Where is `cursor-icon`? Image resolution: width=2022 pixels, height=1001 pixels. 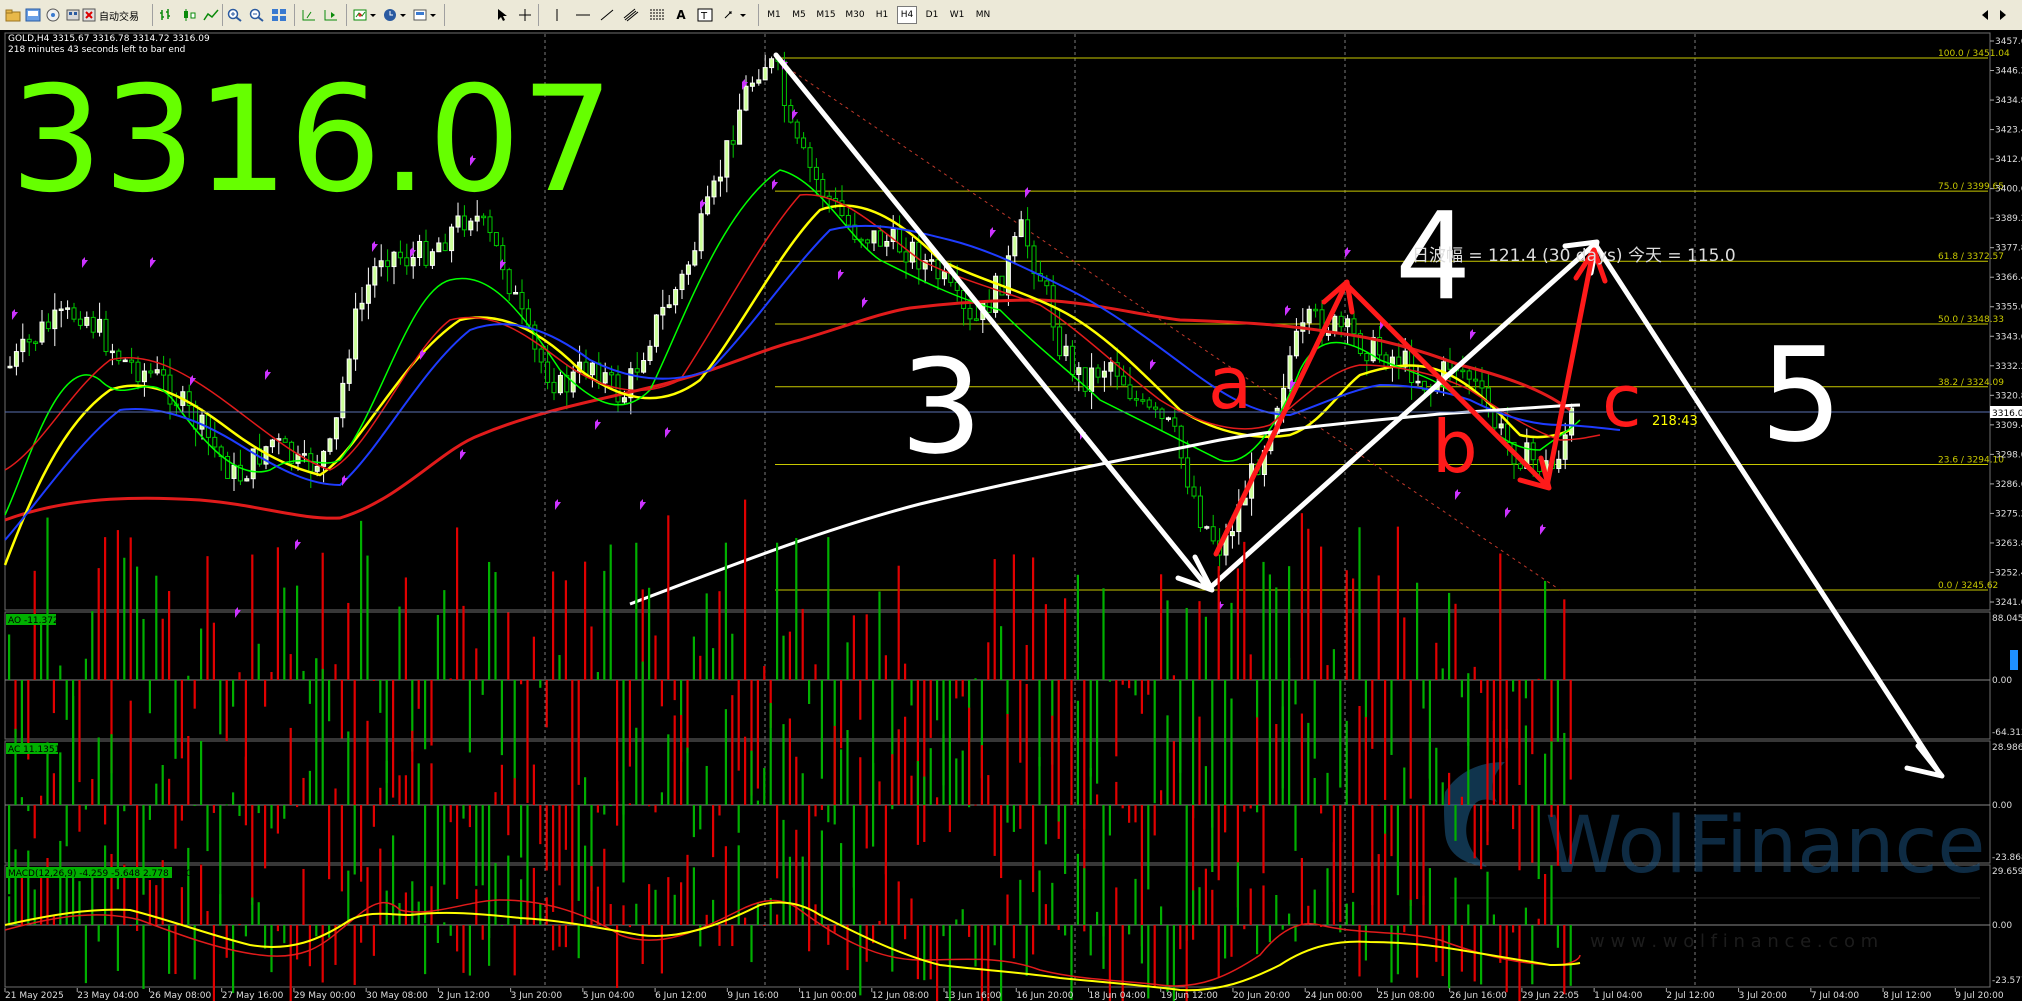
cursor-icon is located at coordinates (503, 15).